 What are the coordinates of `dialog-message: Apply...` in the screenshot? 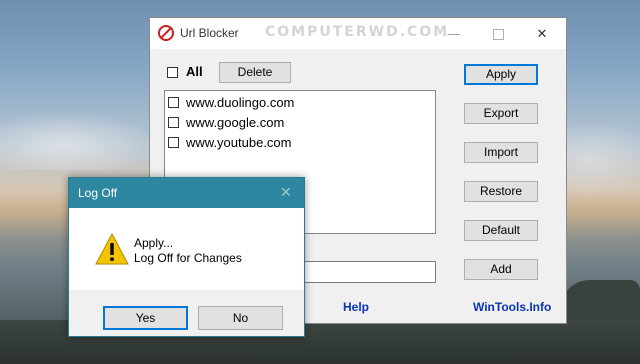 It's located at (154, 243).